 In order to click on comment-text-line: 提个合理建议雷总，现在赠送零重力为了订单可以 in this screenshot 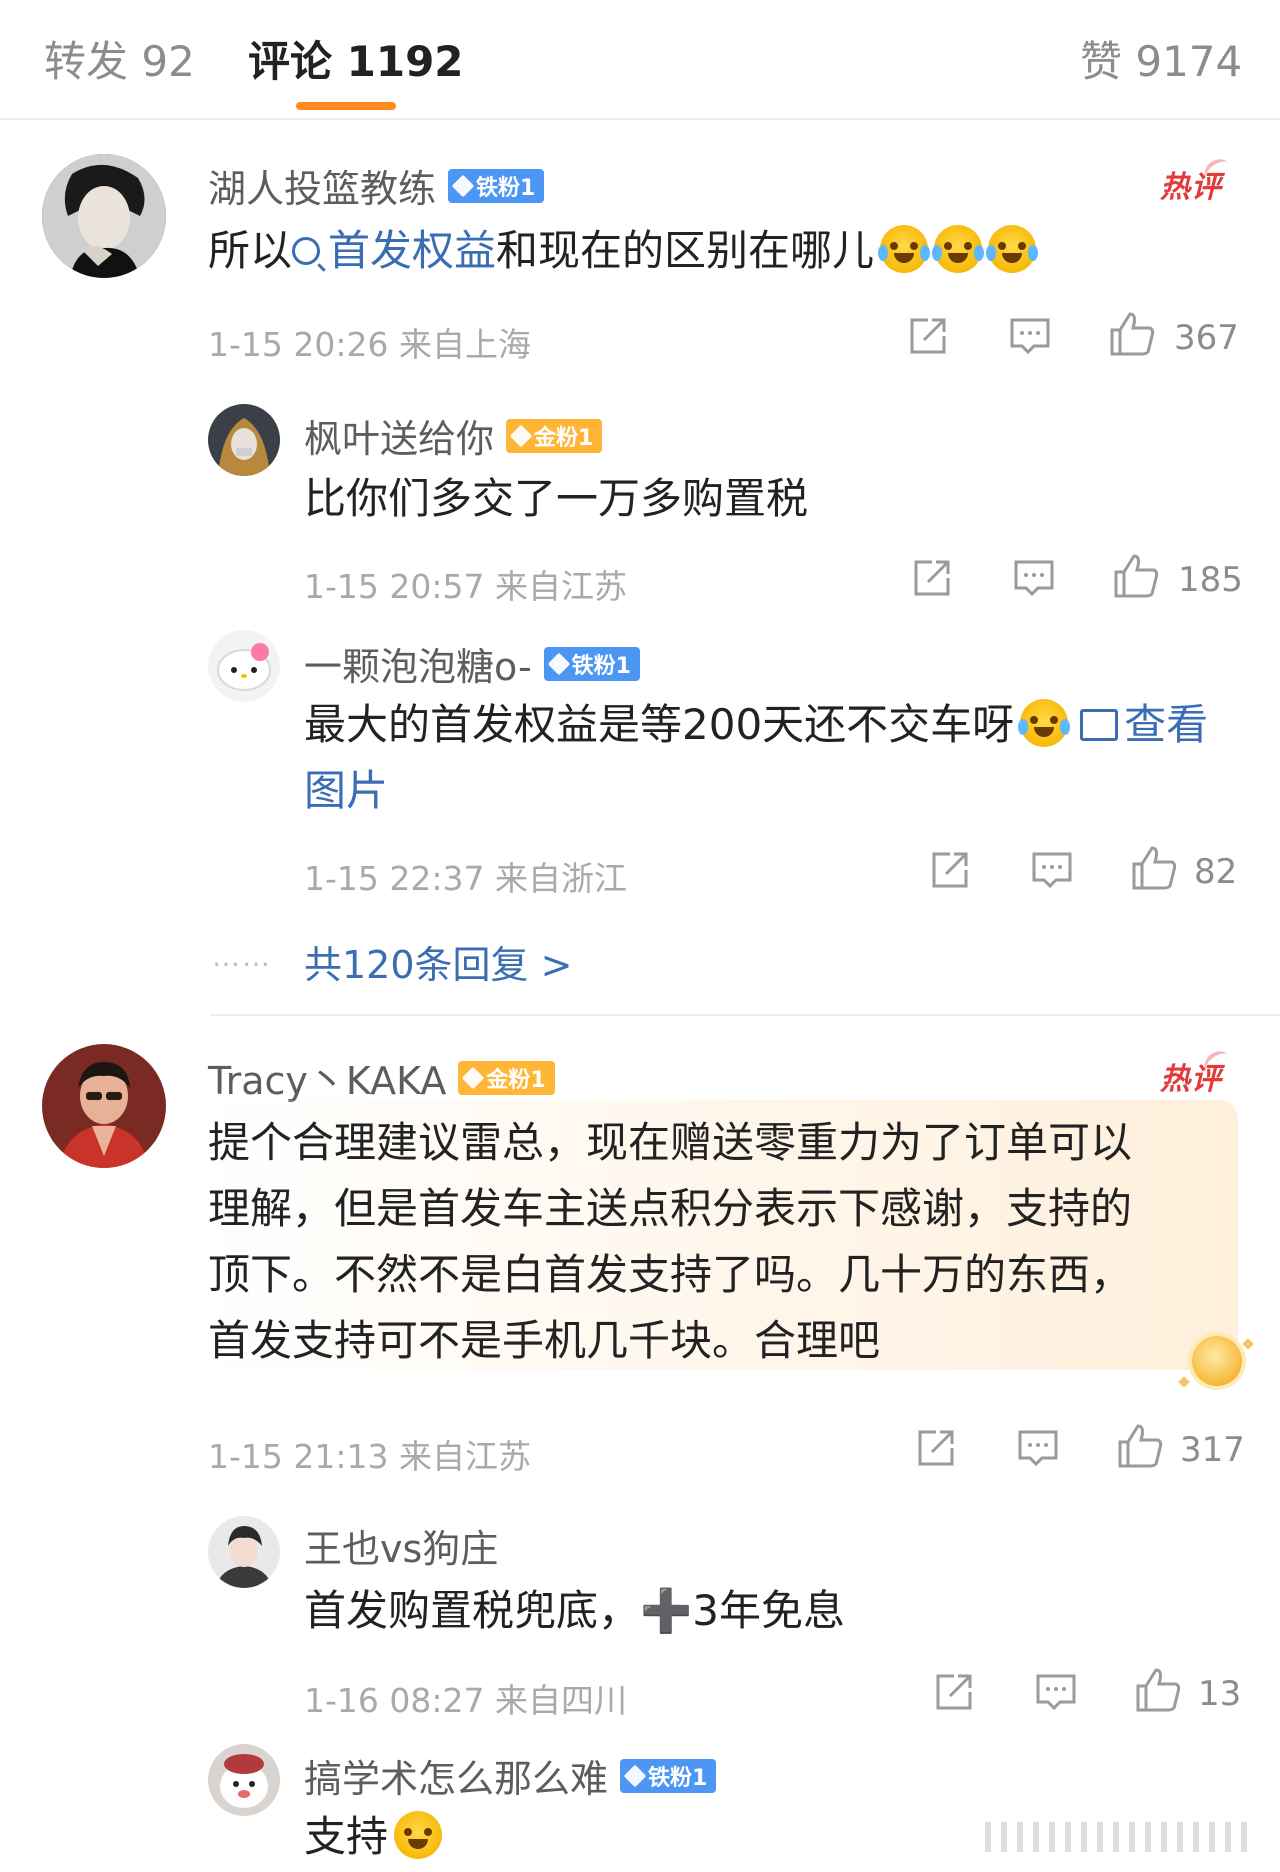, I will do `click(670, 1142)`.